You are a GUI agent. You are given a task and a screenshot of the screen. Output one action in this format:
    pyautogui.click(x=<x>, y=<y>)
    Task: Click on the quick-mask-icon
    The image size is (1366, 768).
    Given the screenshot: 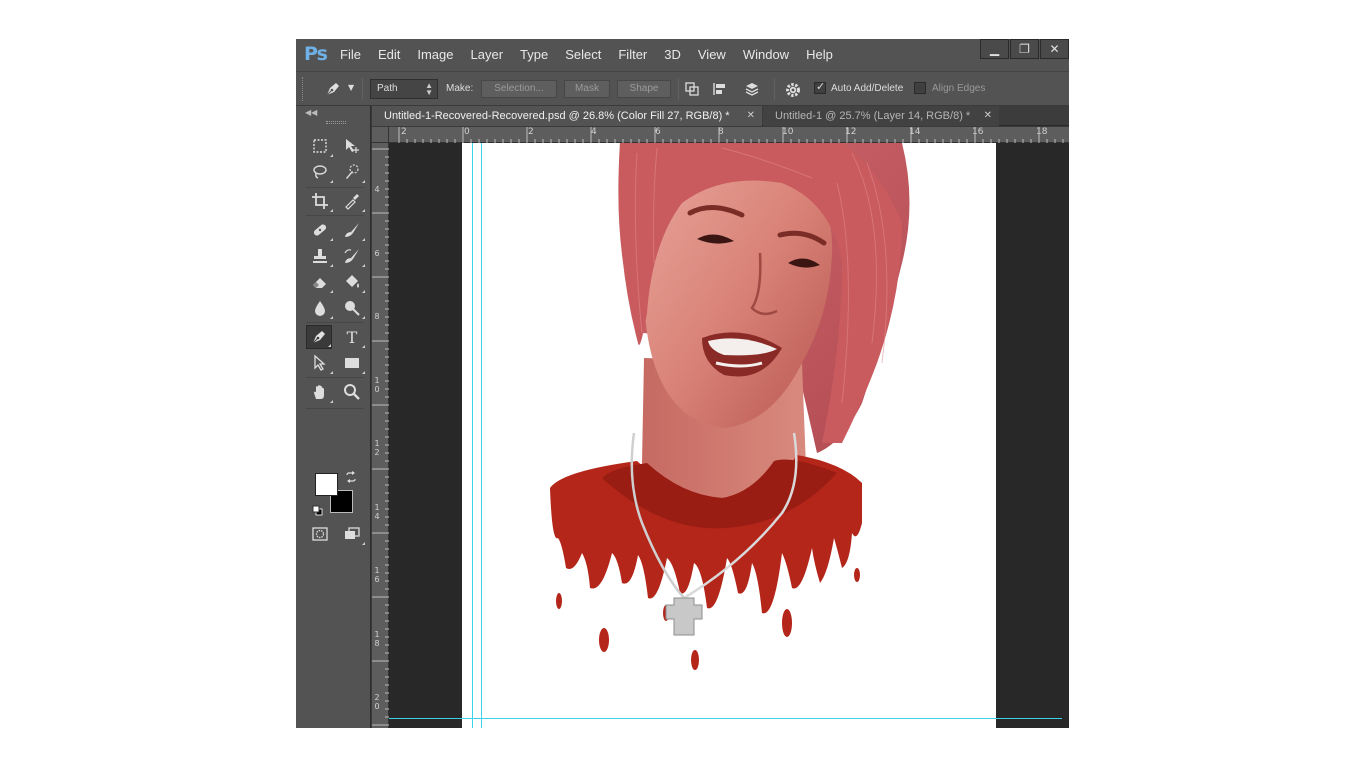 What is the action you would take?
    pyautogui.click(x=320, y=534)
    